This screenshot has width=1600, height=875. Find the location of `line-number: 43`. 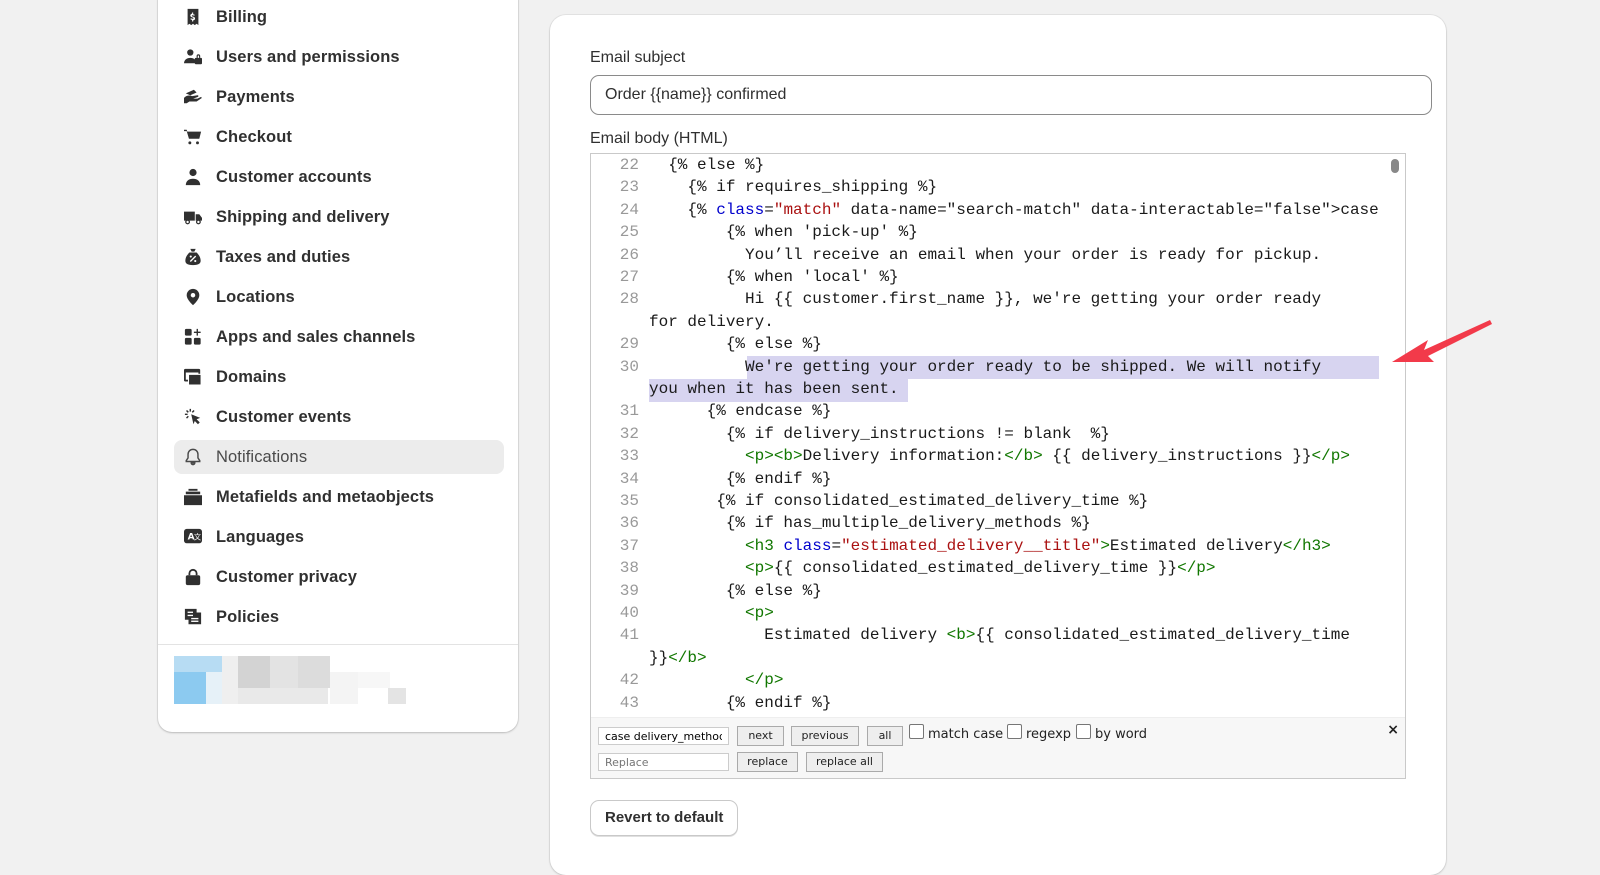

line-number: 43 is located at coordinates (629, 702).